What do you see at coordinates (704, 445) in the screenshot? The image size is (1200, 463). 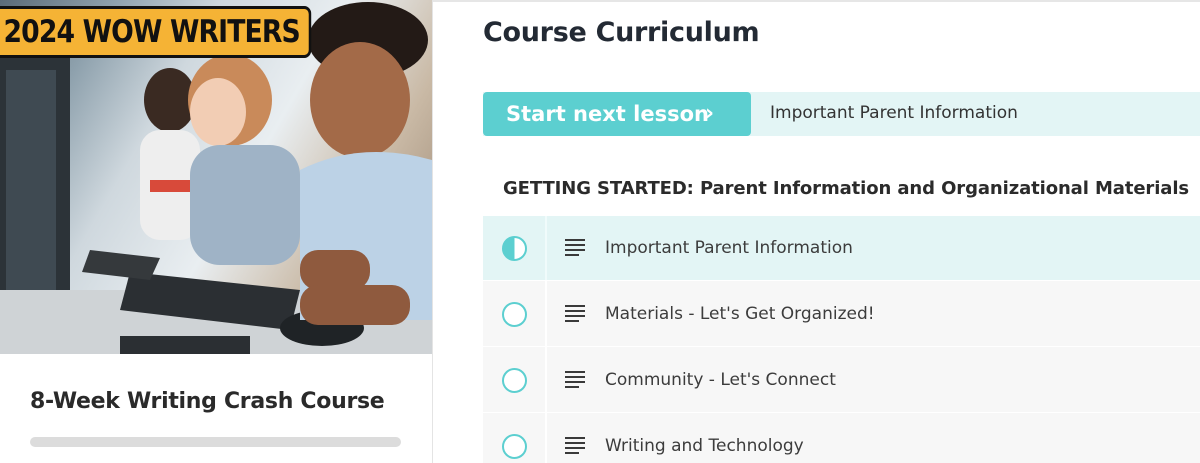 I see `lesson-title: Writing and Technology` at bounding box center [704, 445].